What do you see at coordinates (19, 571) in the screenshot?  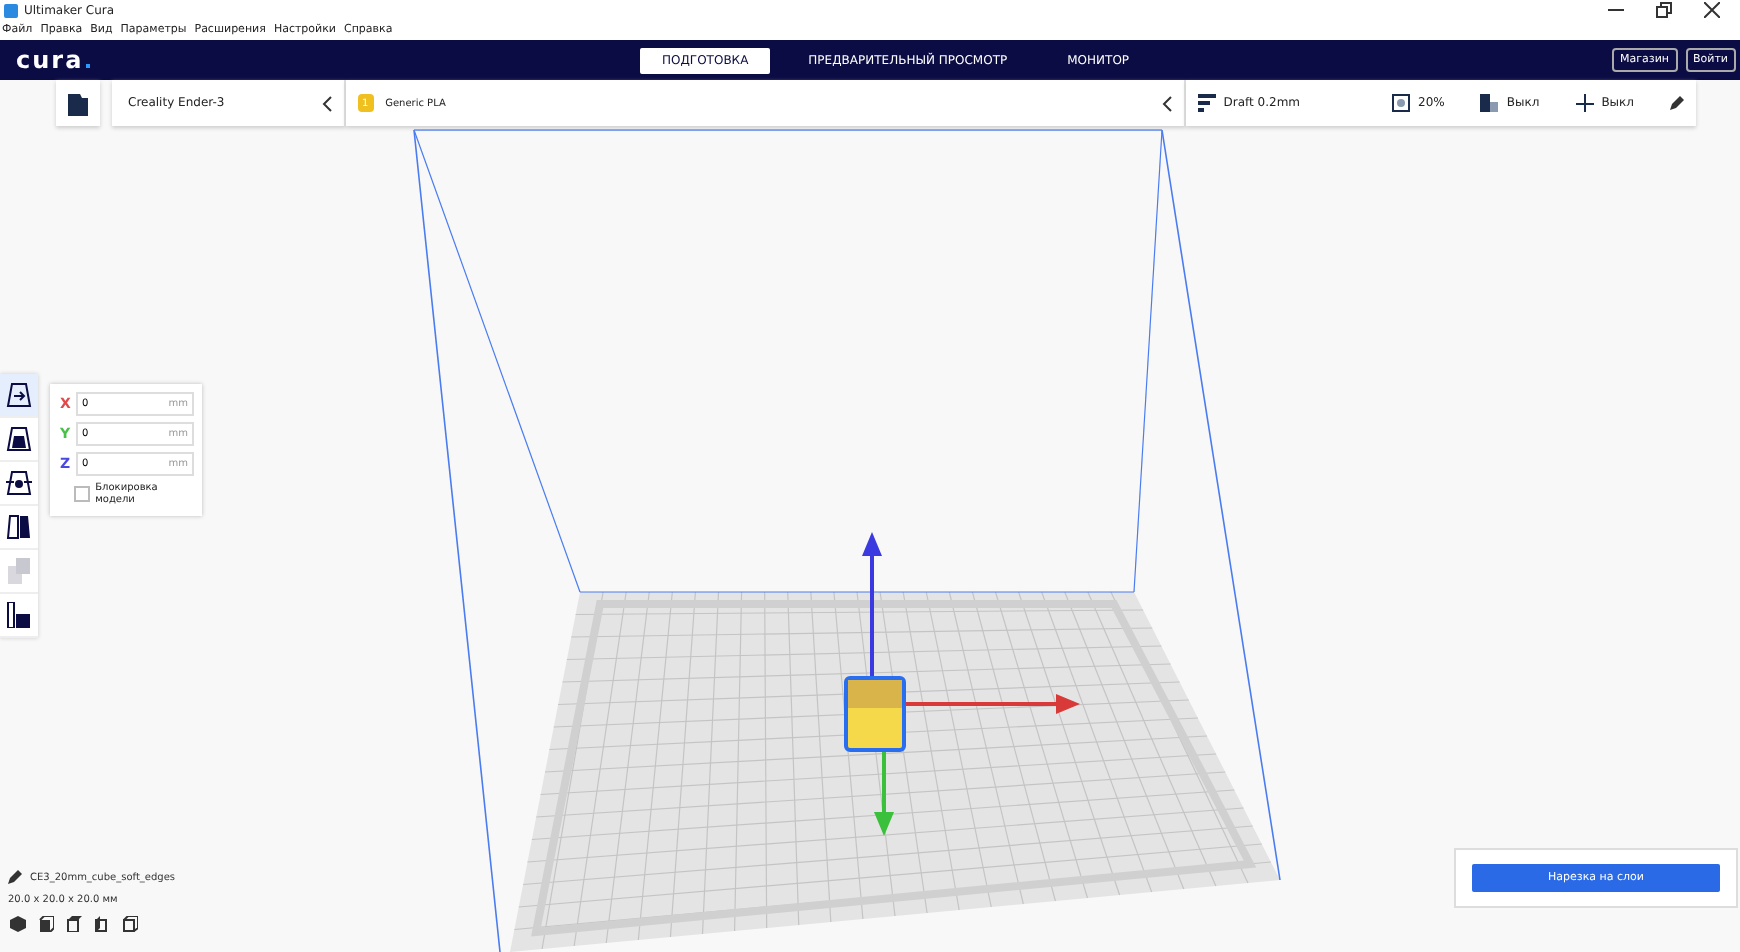 I see `copies-tool-icon` at bounding box center [19, 571].